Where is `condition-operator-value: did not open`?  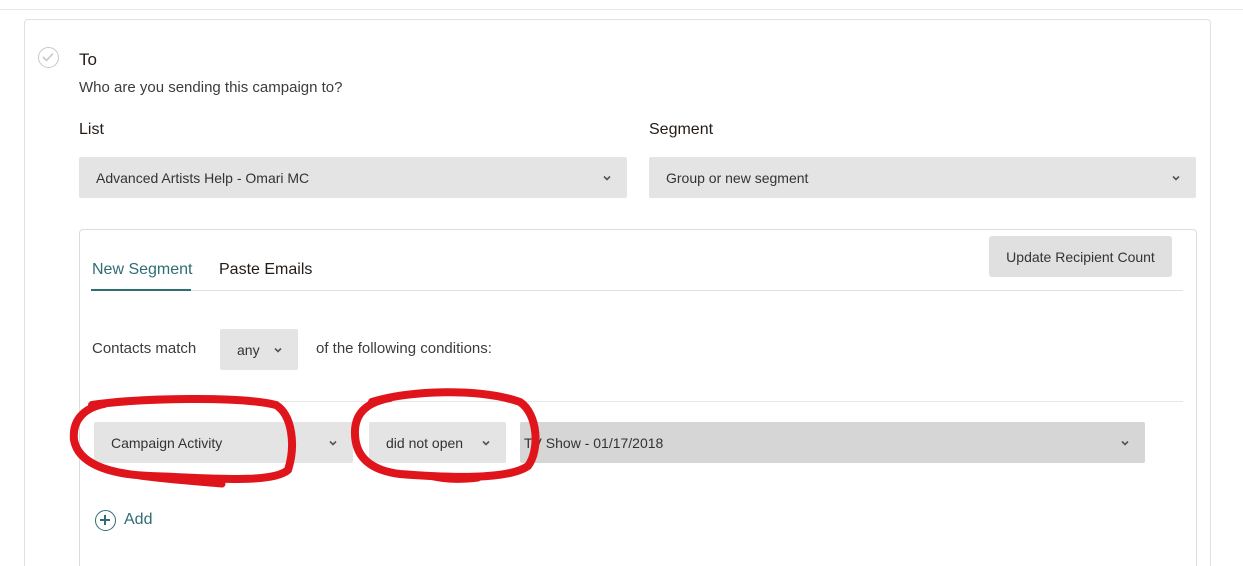 condition-operator-value: did not open is located at coordinates (425, 442).